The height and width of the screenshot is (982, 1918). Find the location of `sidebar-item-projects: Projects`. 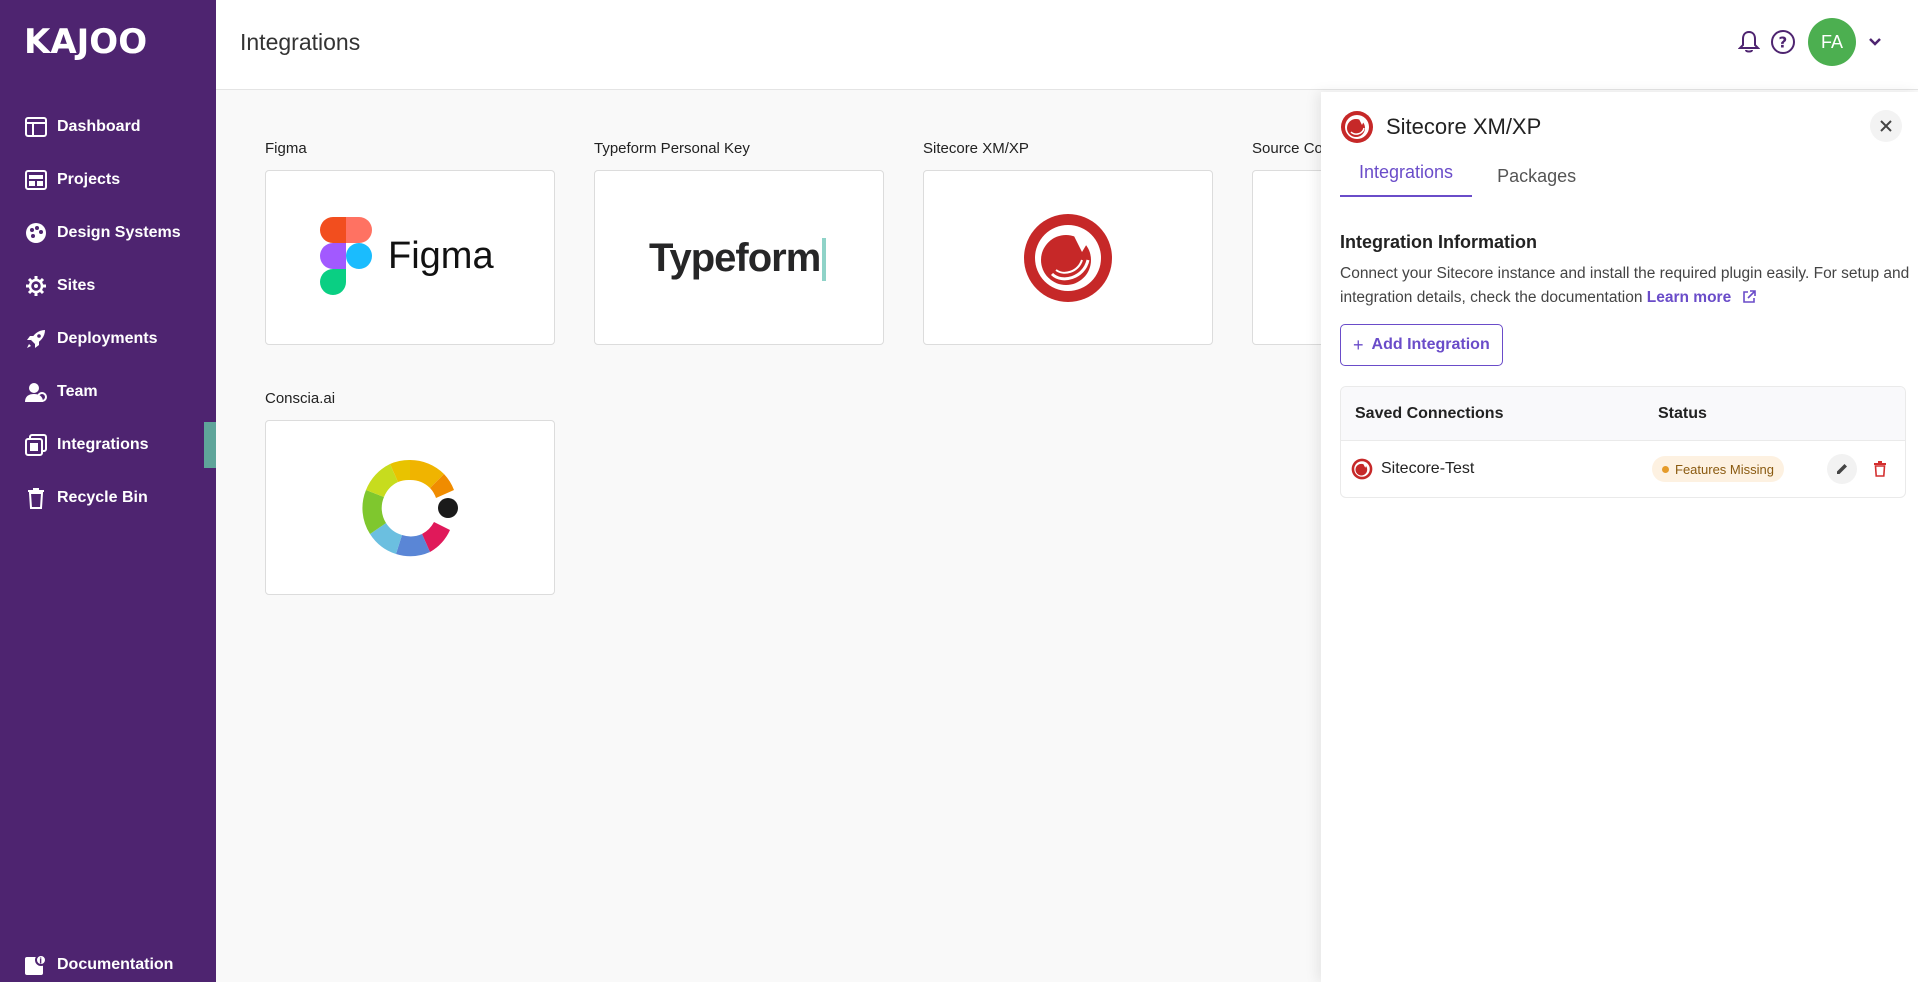

sidebar-item-projects: Projects is located at coordinates (108, 179).